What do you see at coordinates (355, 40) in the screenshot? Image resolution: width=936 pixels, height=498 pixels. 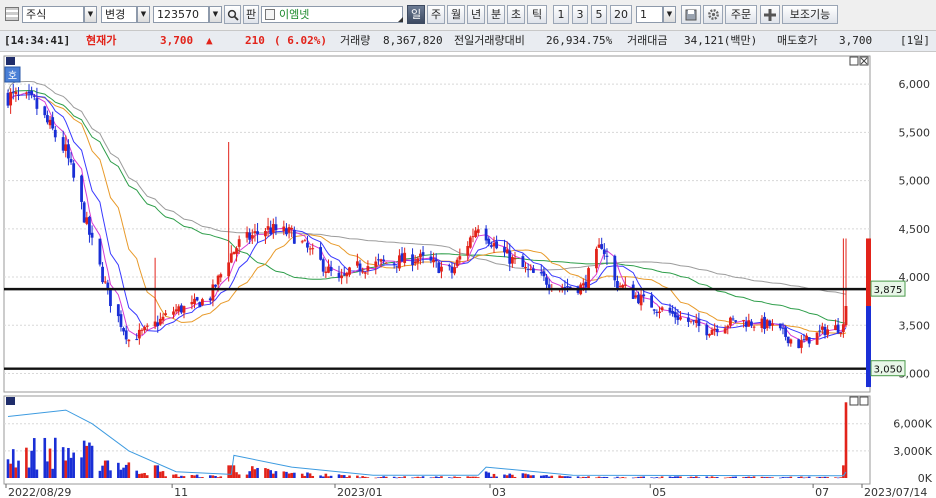 I see `volume-label: 거래량` at bounding box center [355, 40].